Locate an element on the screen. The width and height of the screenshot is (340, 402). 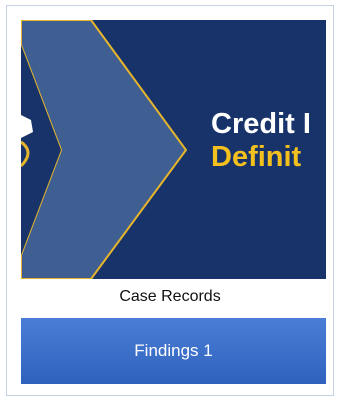
thumbnail-title-line2: Definit is located at coordinates (256, 157).